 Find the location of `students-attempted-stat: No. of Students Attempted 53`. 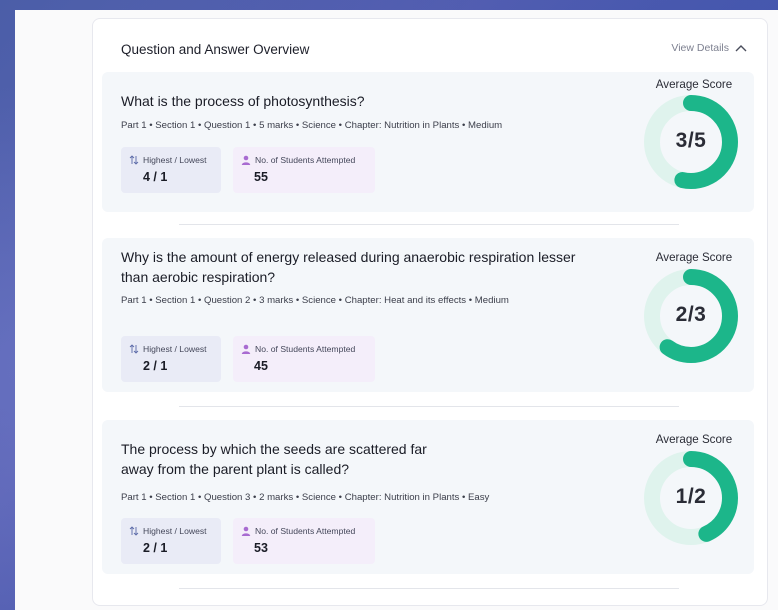

students-attempted-stat: No. of Students Attempted 53 is located at coordinates (304, 541).